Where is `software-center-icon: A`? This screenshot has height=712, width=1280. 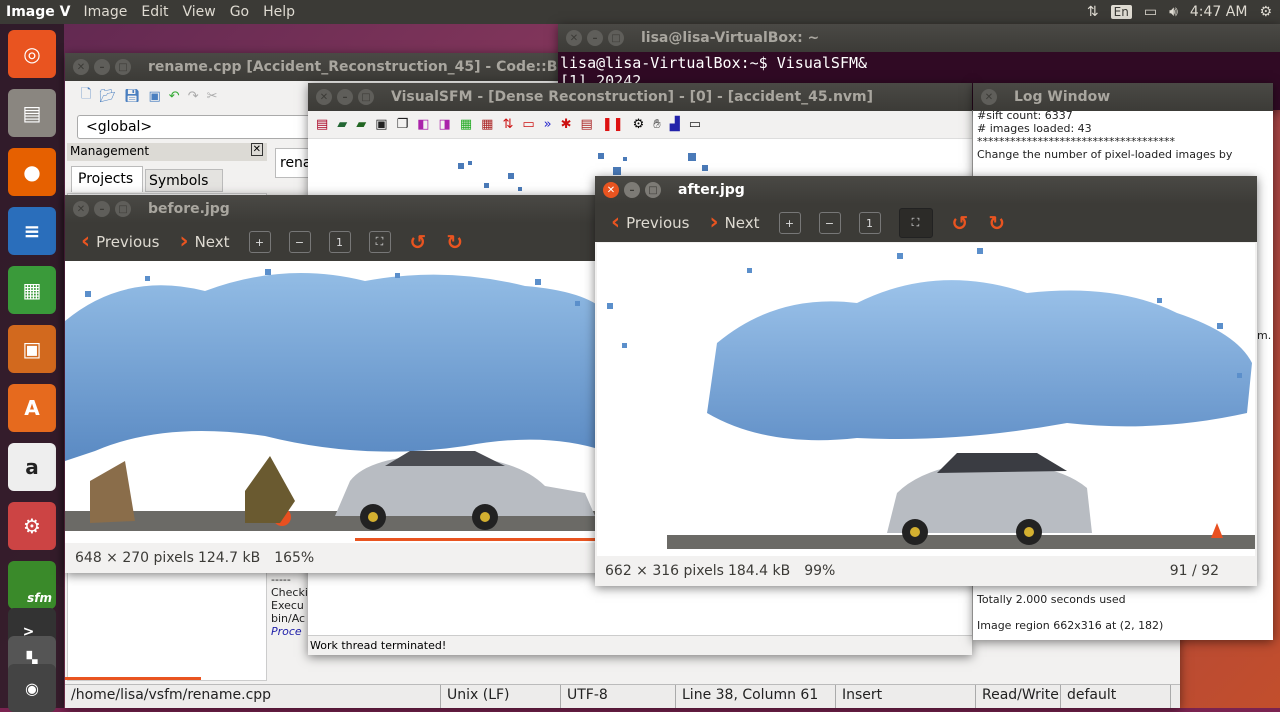 software-center-icon: A is located at coordinates (32, 408).